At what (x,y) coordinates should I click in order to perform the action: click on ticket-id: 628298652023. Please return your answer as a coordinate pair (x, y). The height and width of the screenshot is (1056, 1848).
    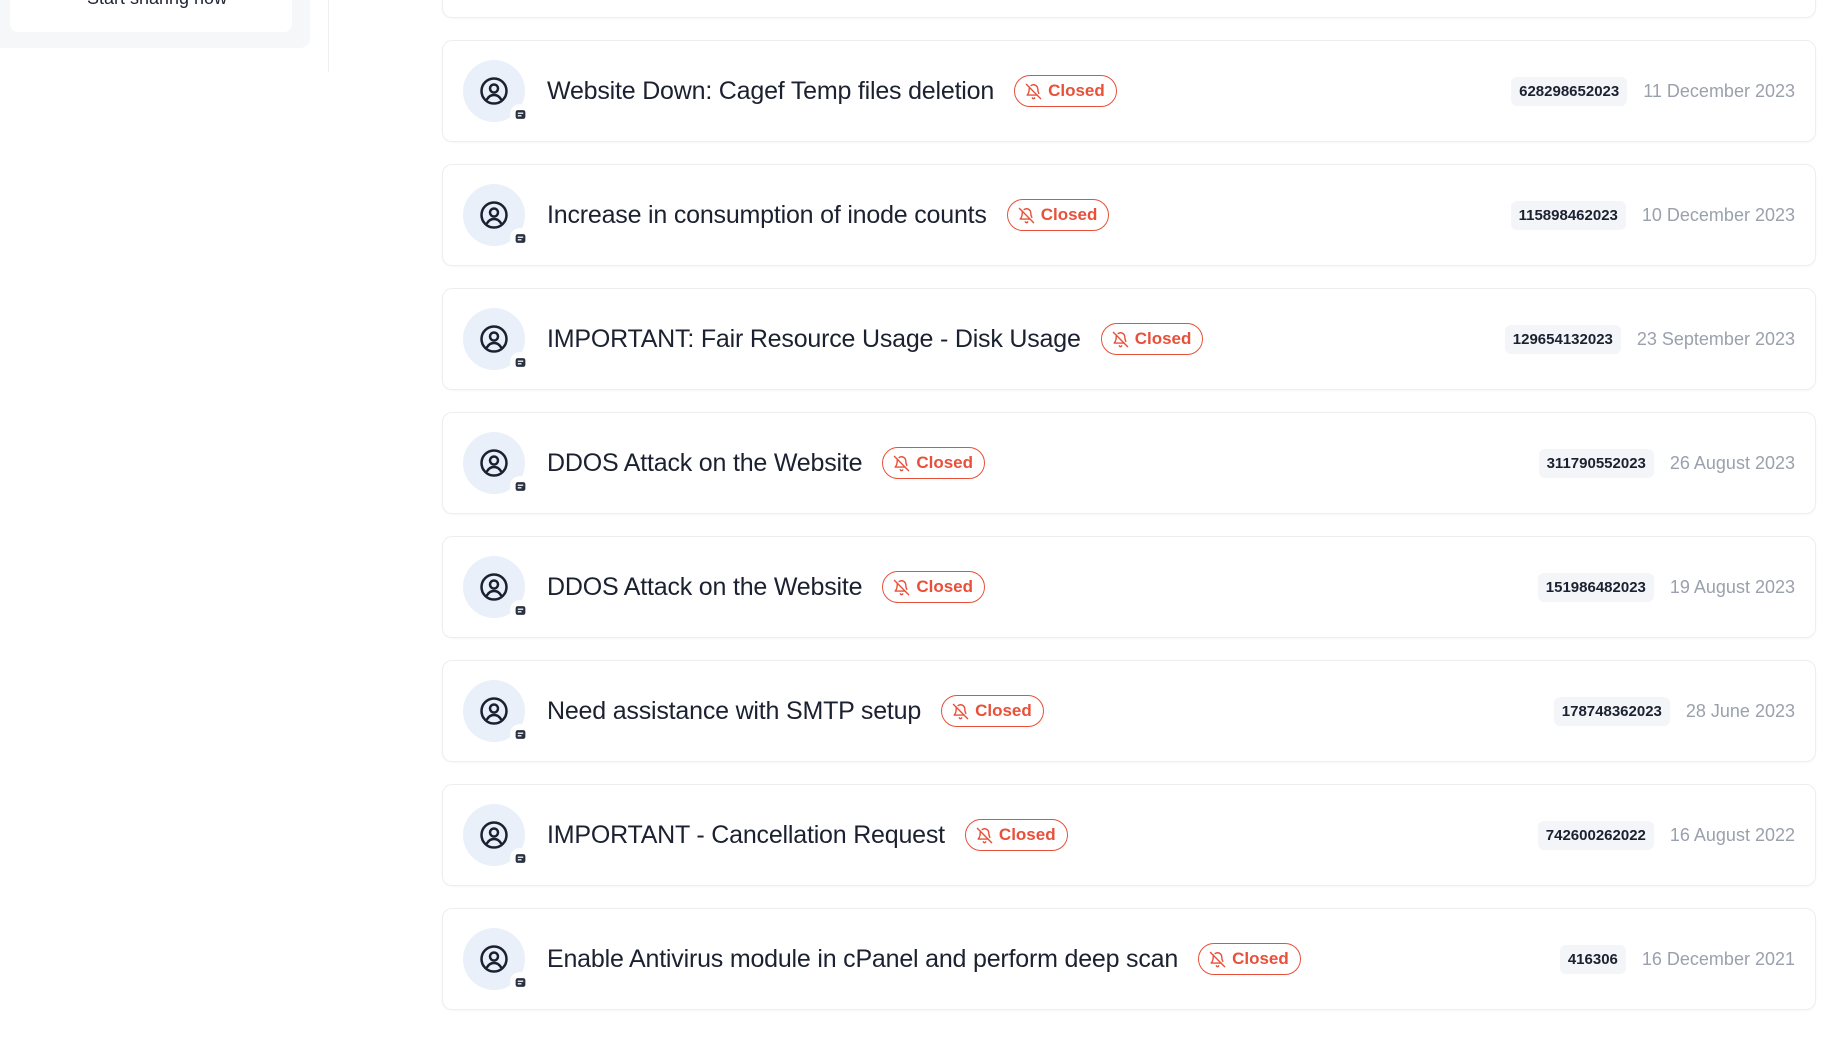
    Looking at the image, I should click on (1569, 91).